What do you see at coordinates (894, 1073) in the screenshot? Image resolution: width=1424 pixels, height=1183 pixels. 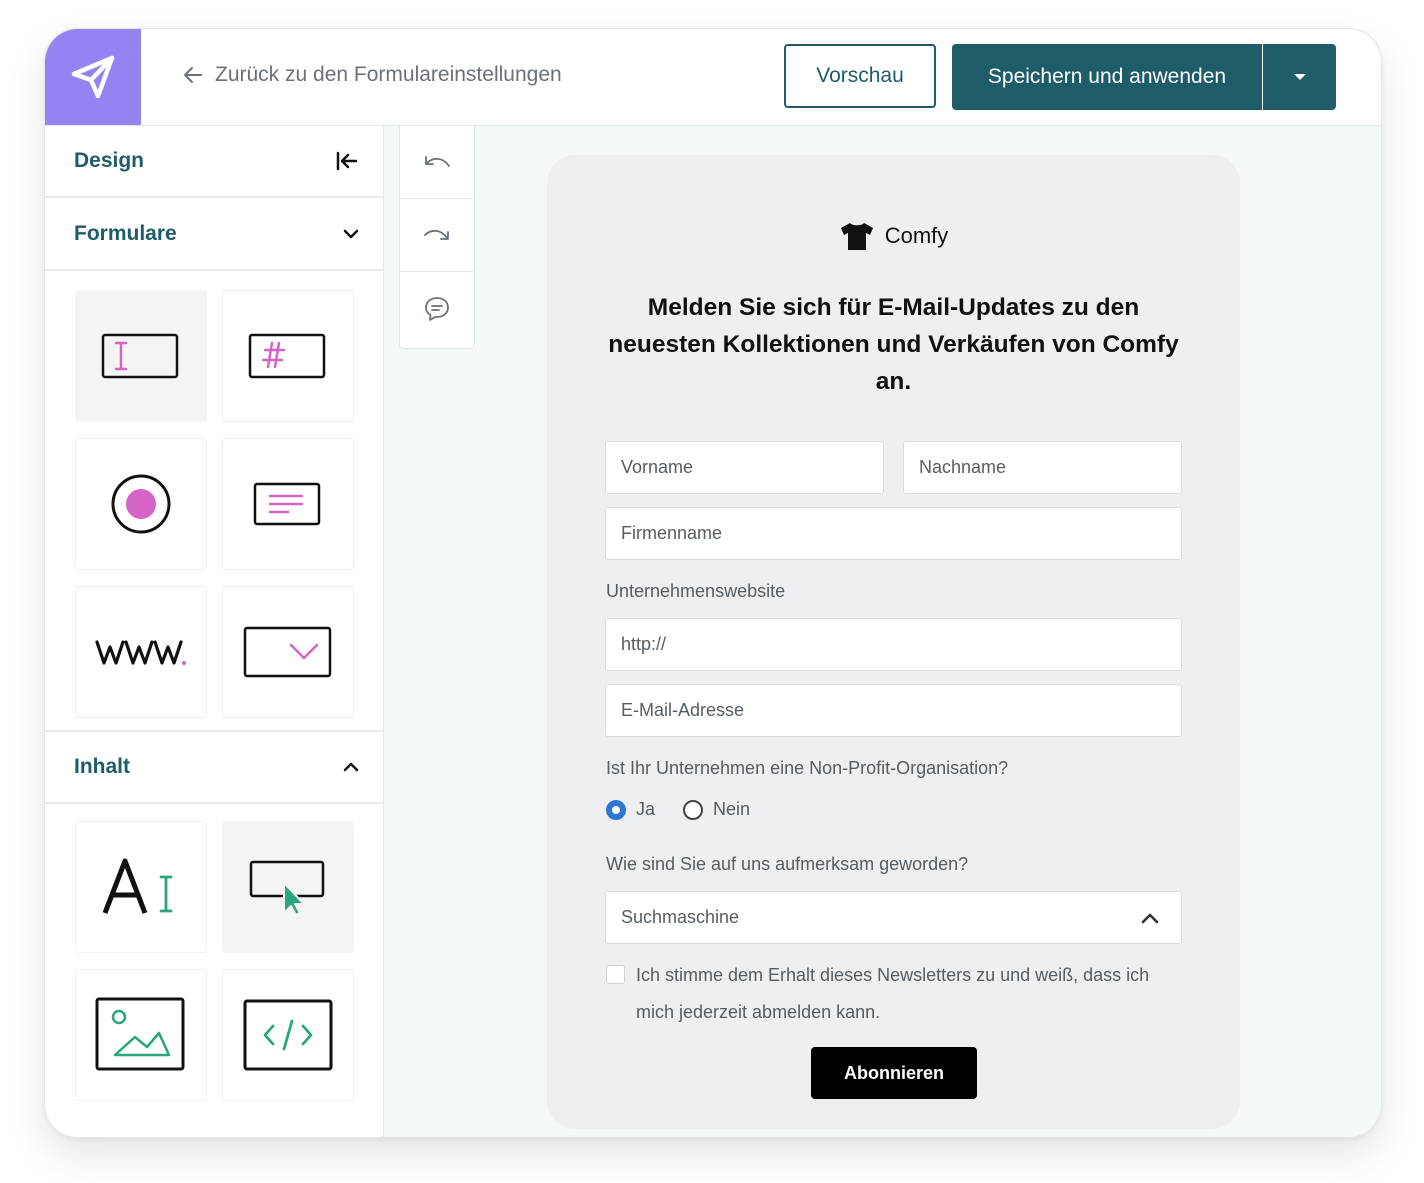 I see `subscribe-button: Abonnieren` at bounding box center [894, 1073].